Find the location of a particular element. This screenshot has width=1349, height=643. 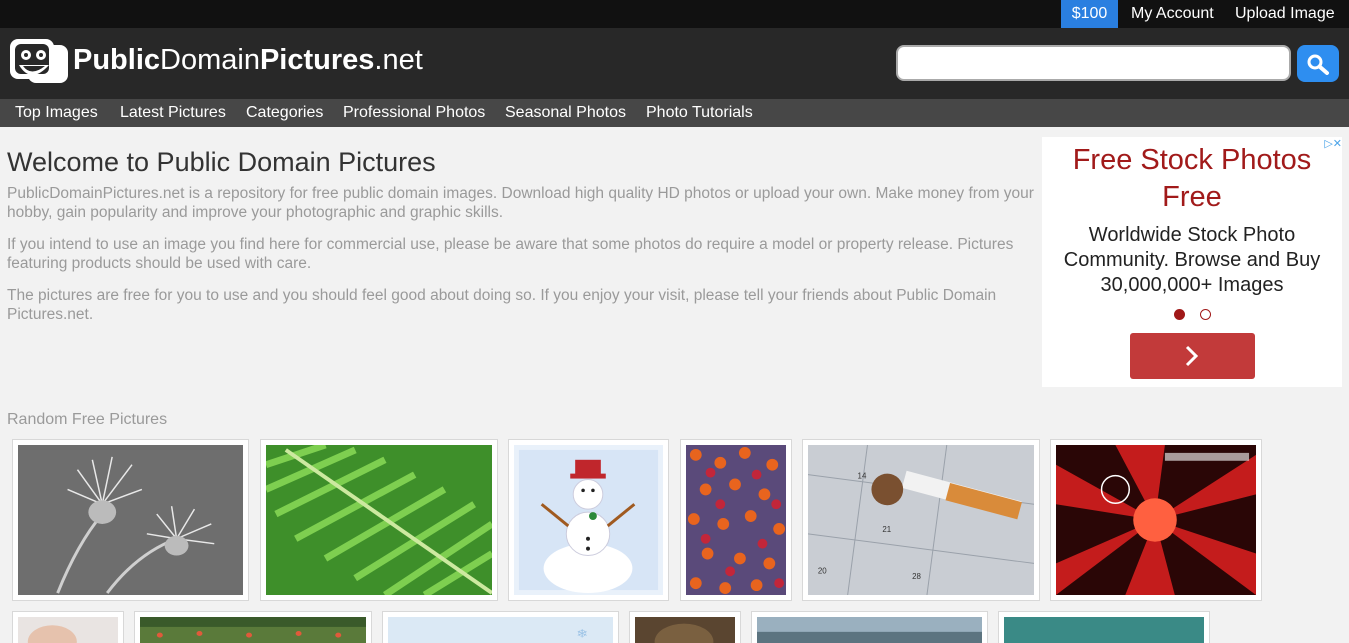

thumbnail-water is located at coordinates (1104, 627).